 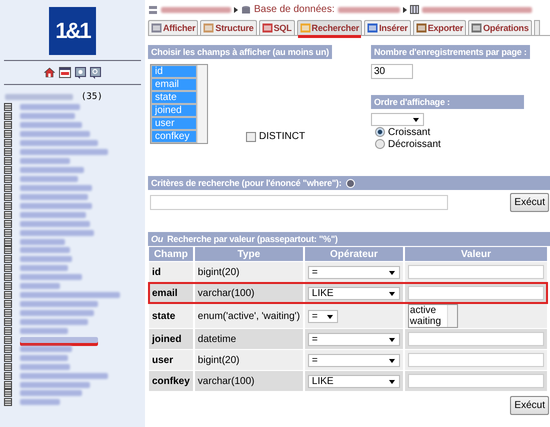 I want to click on tab: Afficher, so click(x=173, y=27).